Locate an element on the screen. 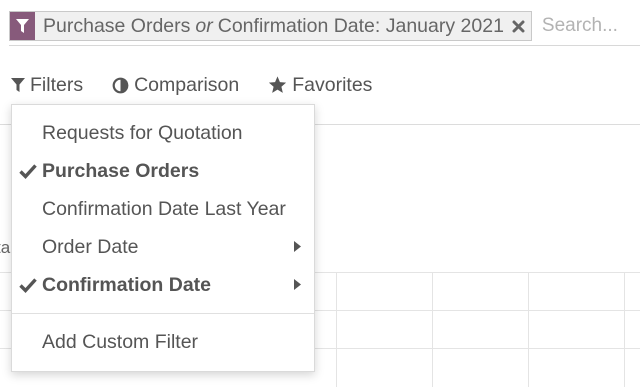  filter-item-label: Purchase Orders is located at coordinates (121, 170).